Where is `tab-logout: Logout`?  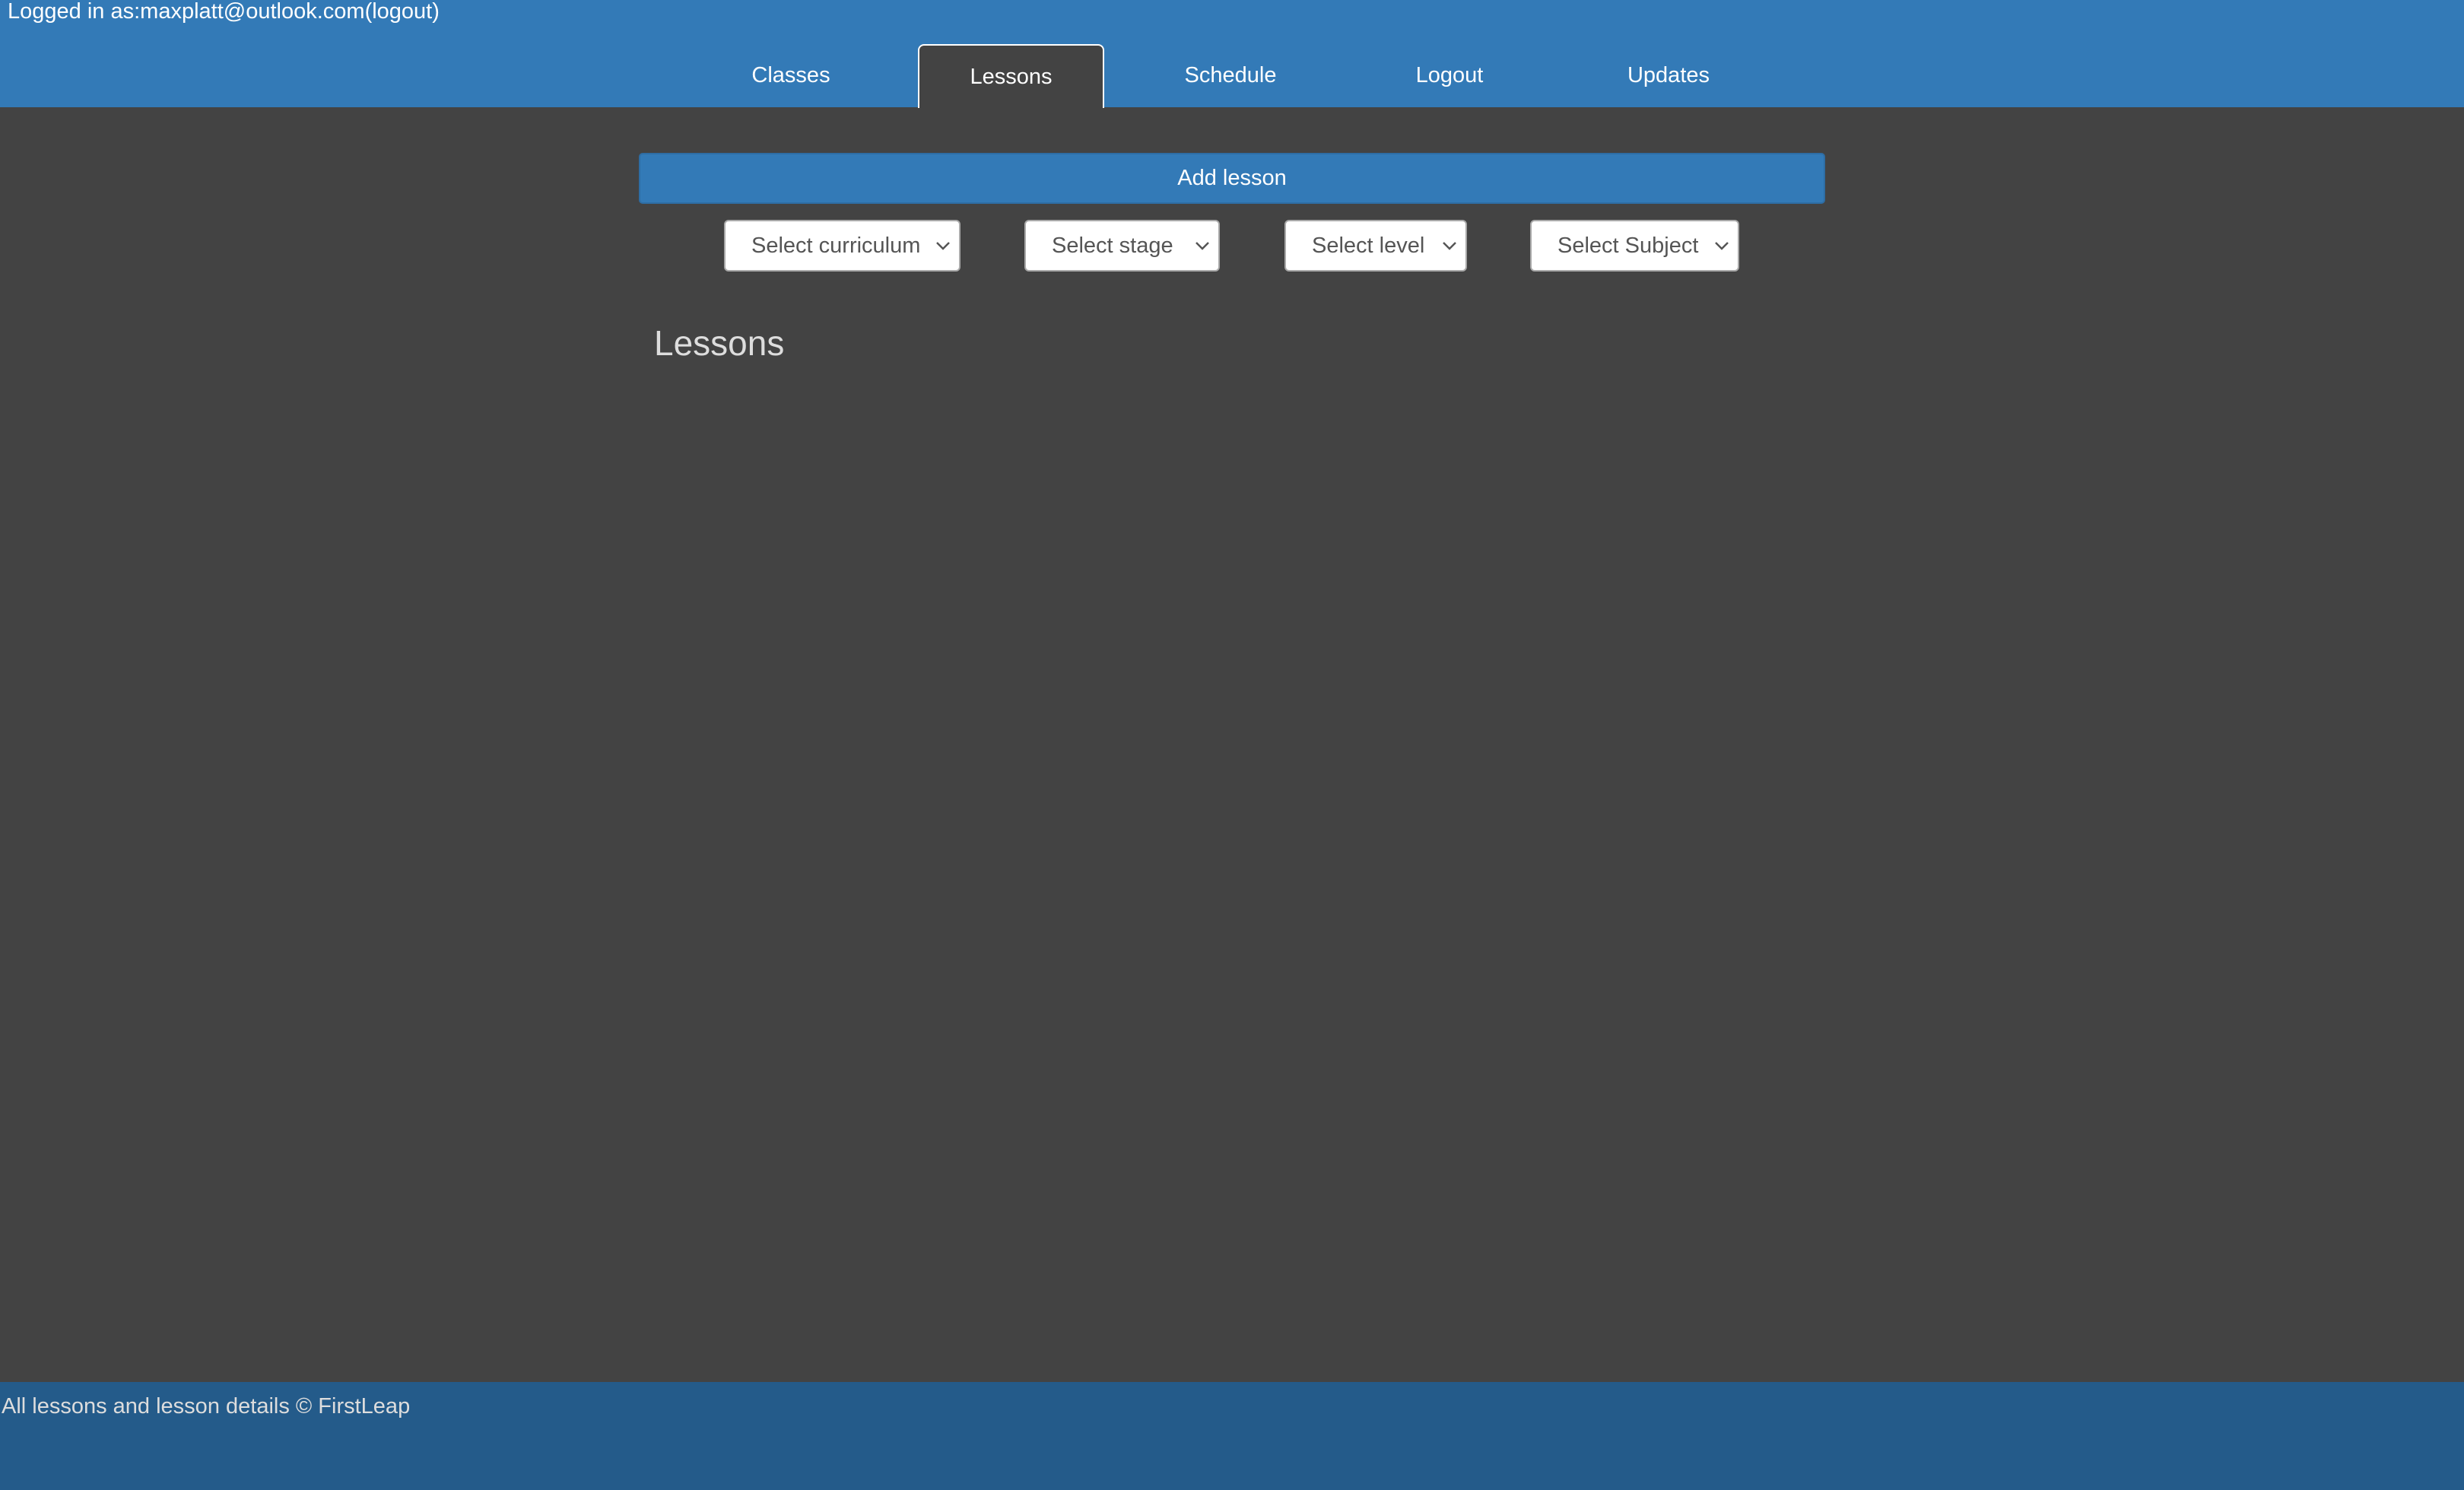 tab-logout: Logout is located at coordinates (1449, 75).